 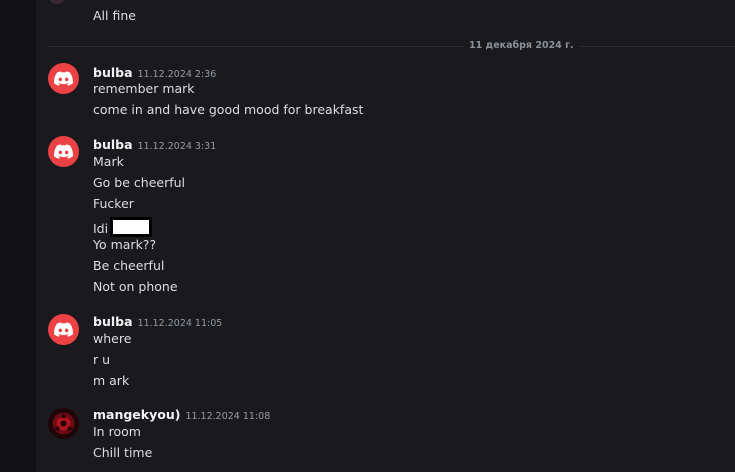 What do you see at coordinates (125, 244) in the screenshot?
I see `message-line: Yo mark??` at bounding box center [125, 244].